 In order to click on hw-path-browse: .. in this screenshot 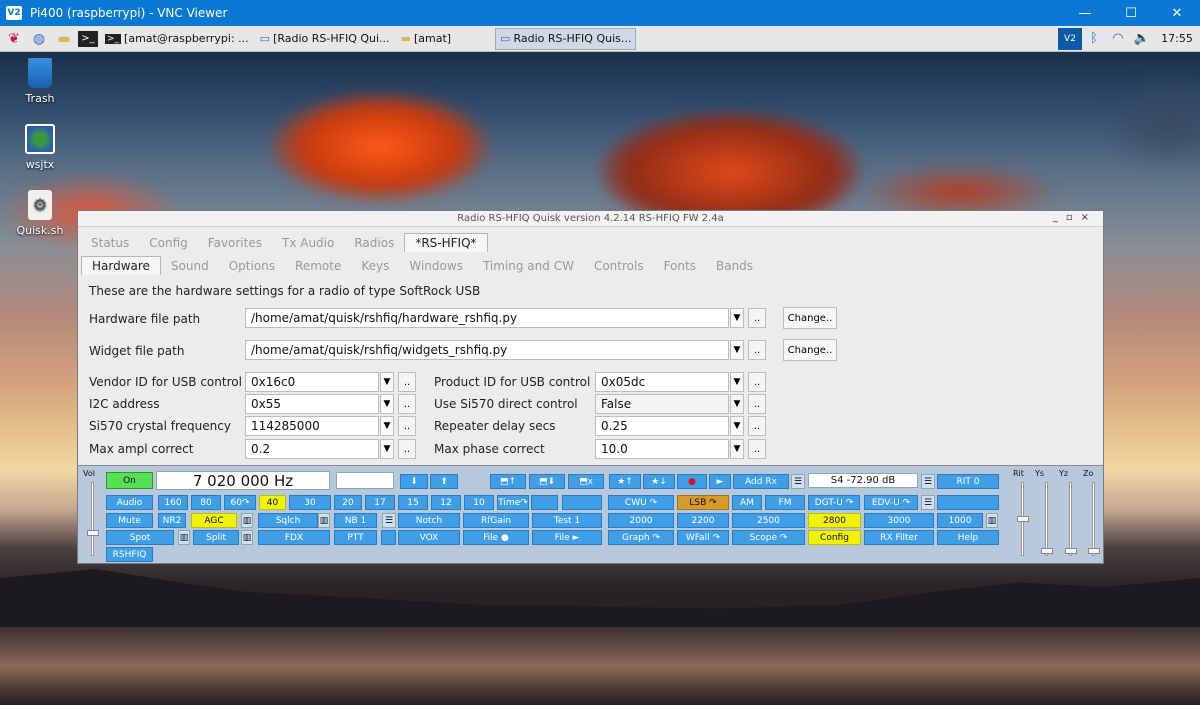, I will do `click(757, 318)`.